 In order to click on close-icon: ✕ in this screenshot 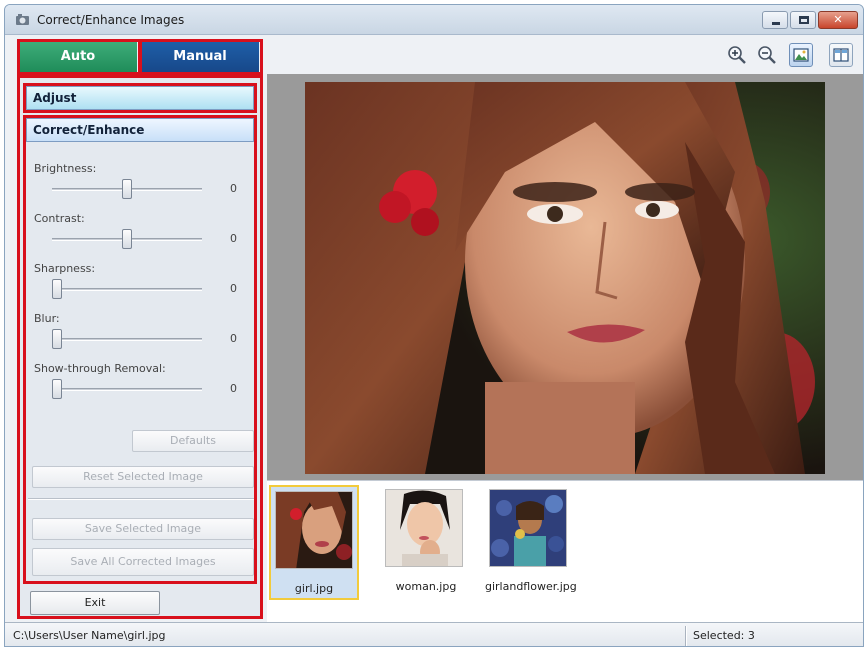, I will do `click(838, 19)`.